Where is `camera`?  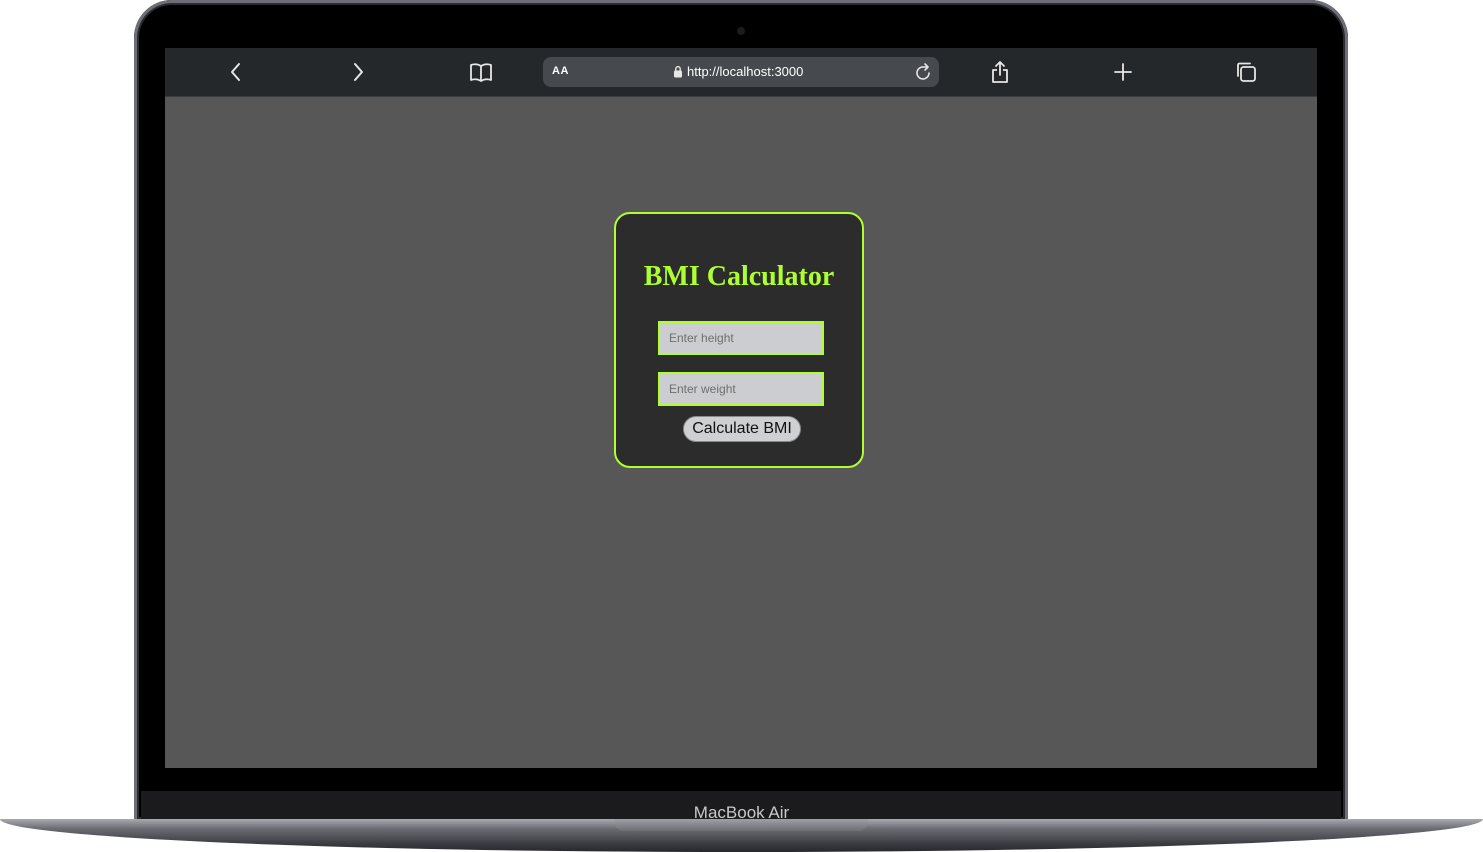
camera is located at coordinates (741, 31).